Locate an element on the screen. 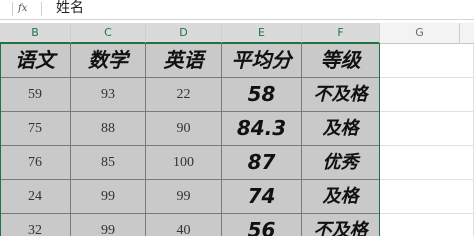 The height and width of the screenshot is (240, 474). cell-chinese: 59 is located at coordinates (35, 95).